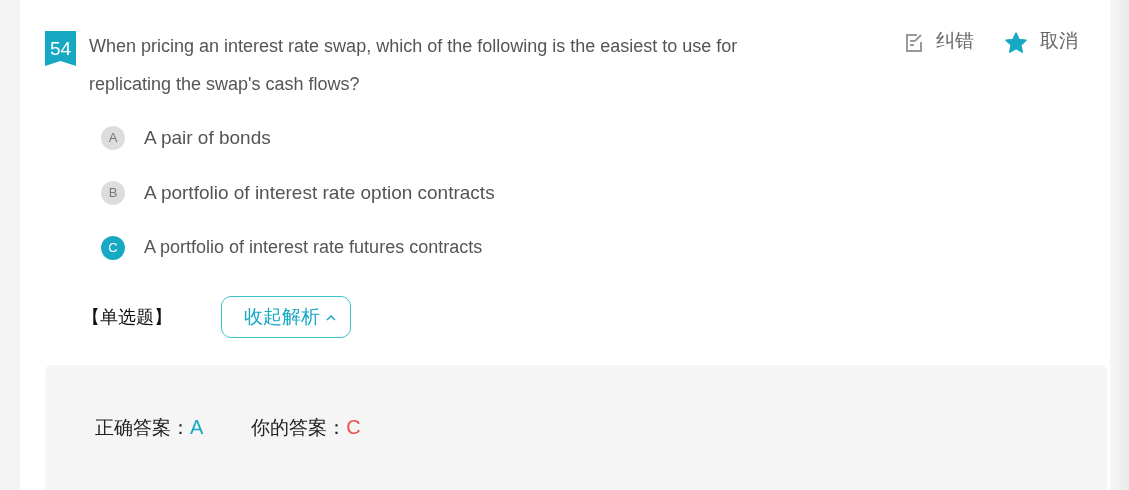 The image size is (1129, 490). I want to click on chevron-up-icon, so click(331, 317).